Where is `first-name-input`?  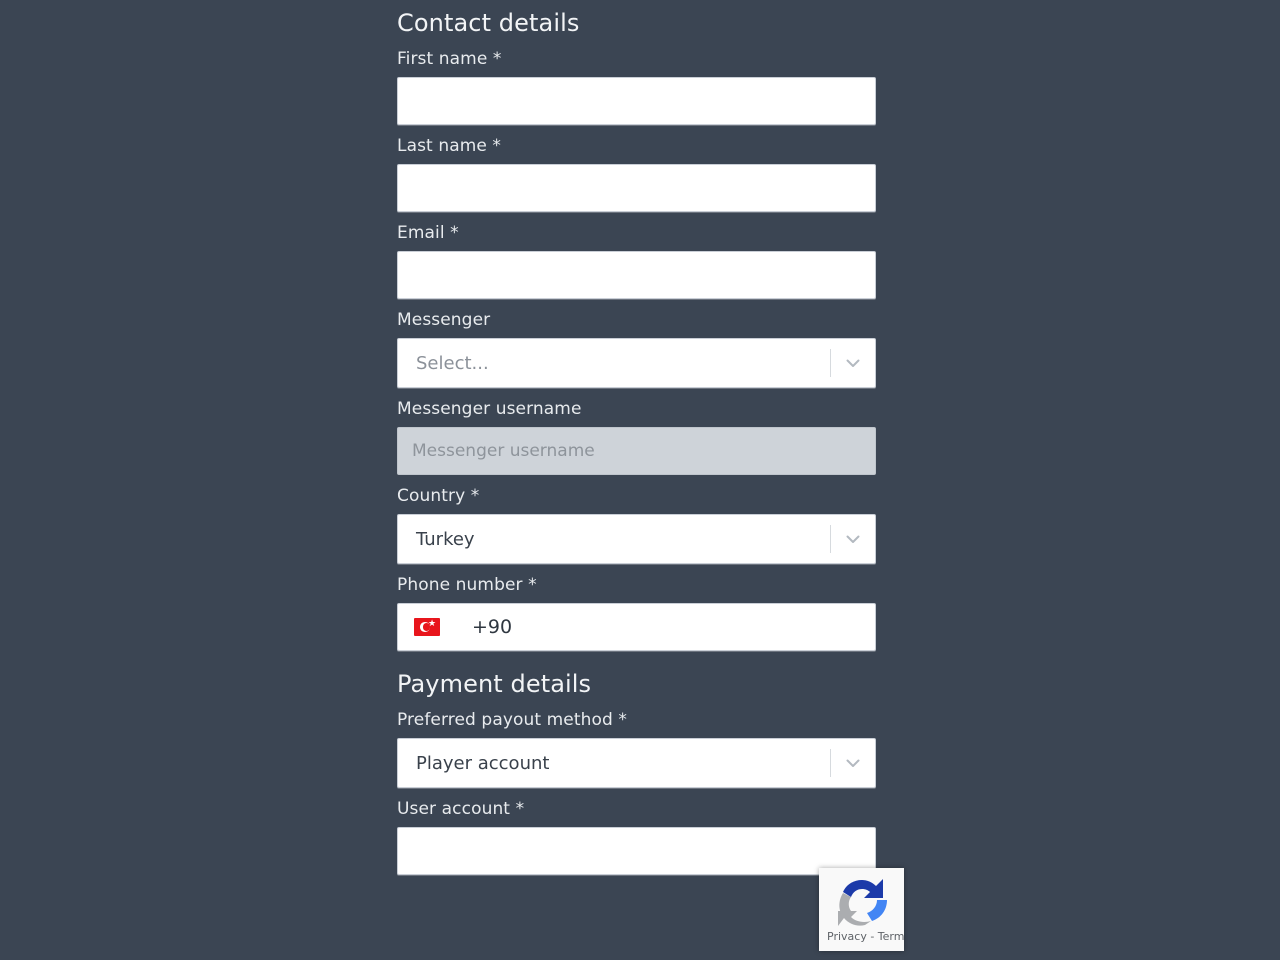 first-name-input is located at coordinates (636, 101).